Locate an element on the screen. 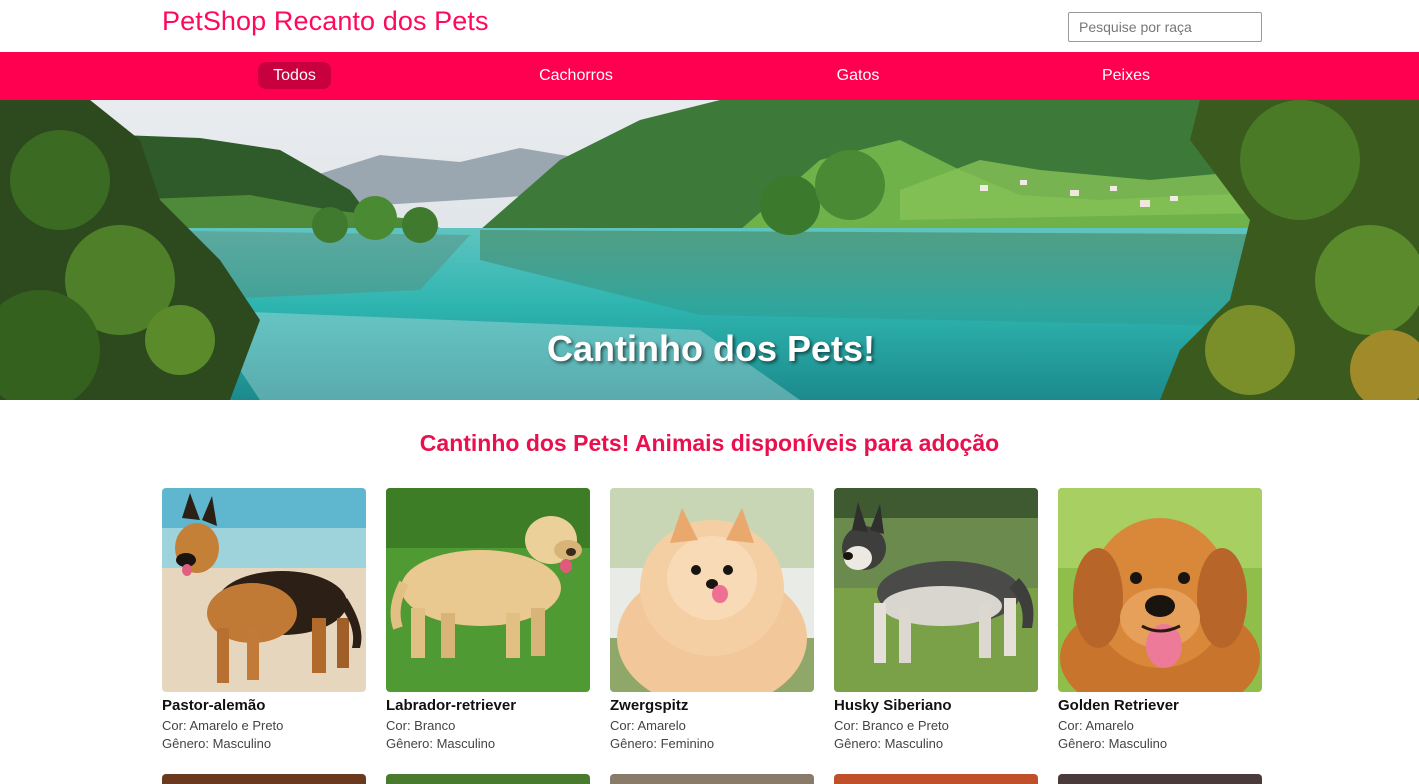 This screenshot has height=784, width=1419. german-shepherd-image is located at coordinates (264, 590).